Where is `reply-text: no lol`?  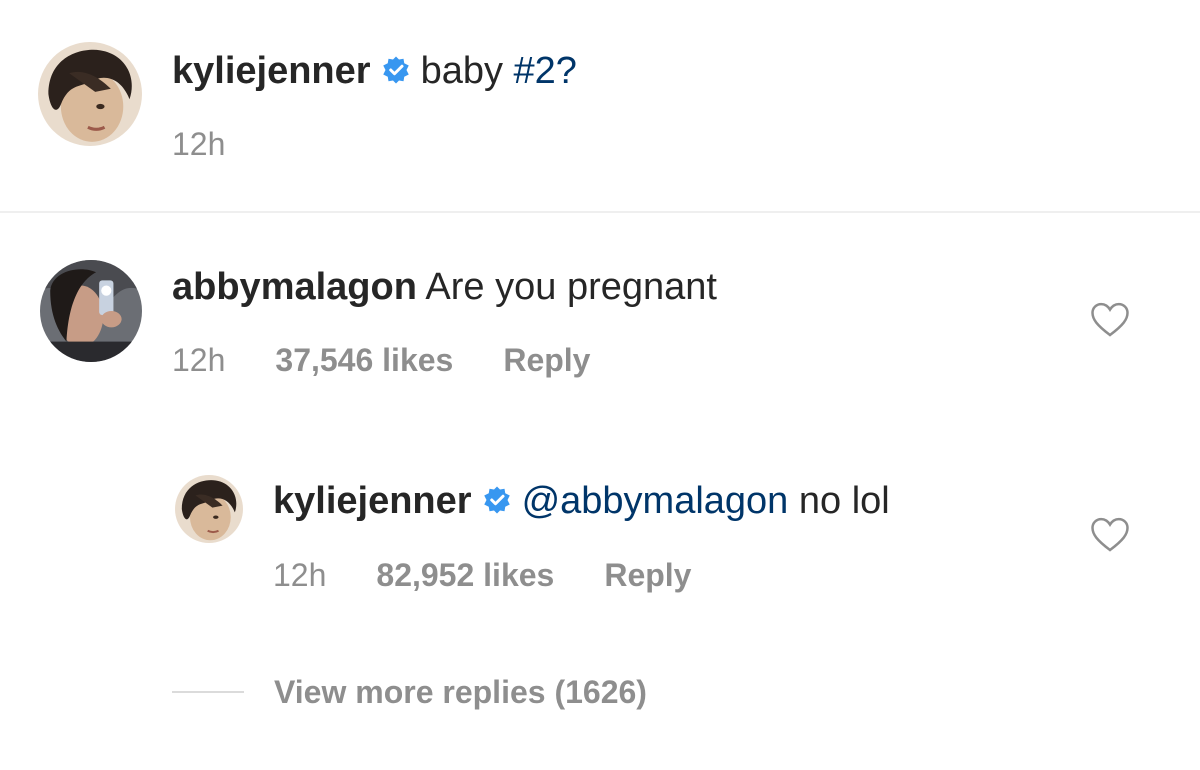 reply-text: no lol is located at coordinates (844, 501).